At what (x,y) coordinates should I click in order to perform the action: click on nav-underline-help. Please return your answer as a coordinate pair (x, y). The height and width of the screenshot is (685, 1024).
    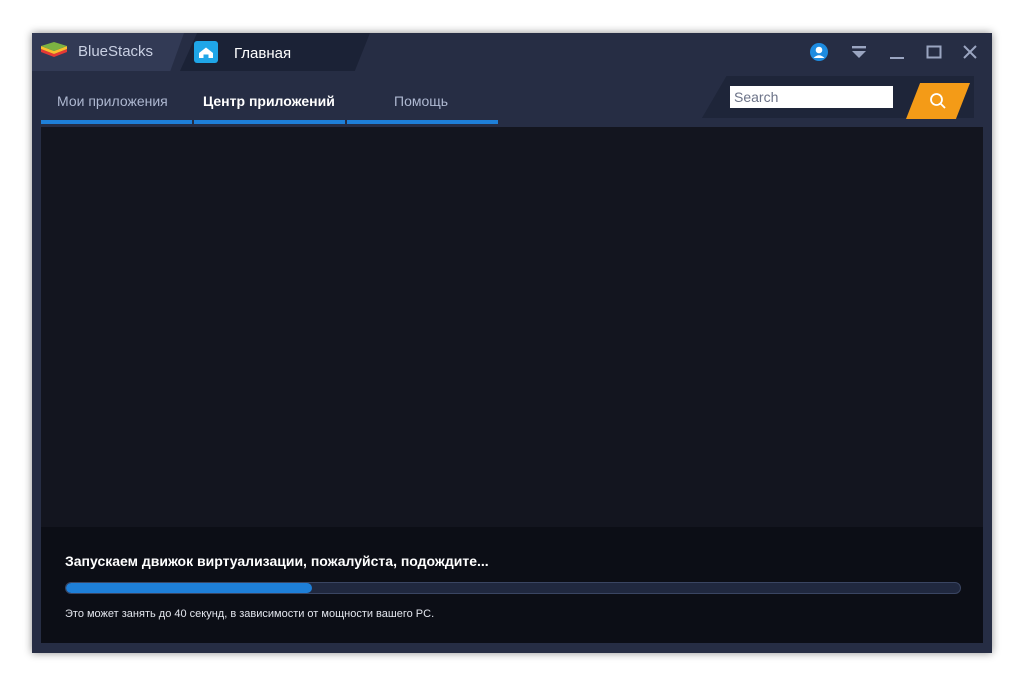
    Looking at the image, I should click on (422, 122).